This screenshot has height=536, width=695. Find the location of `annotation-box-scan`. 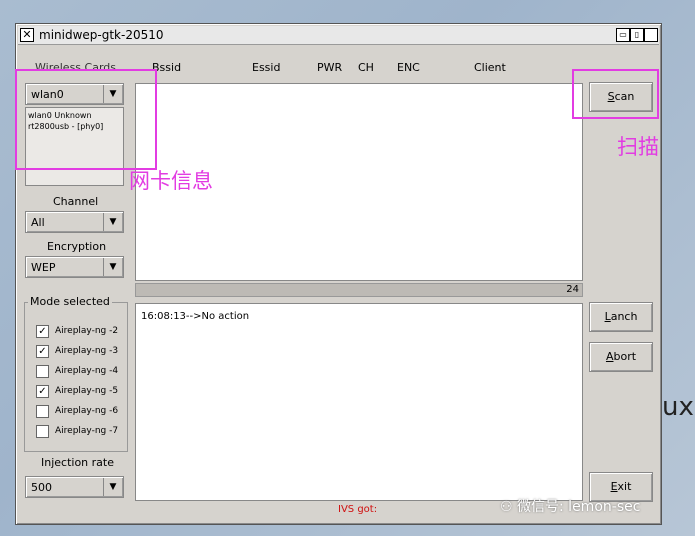

annotation-box-scan is located at coordinates (615, 94).